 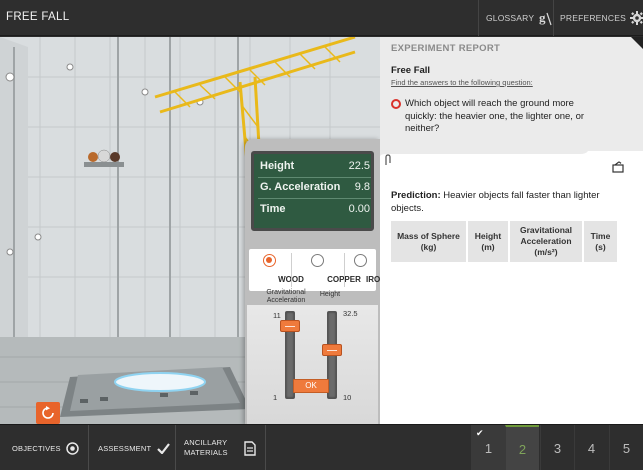 What do you see at coordinates (360, 260) in the screenshot?
I see `radio-iron` at bounding box center [360, 260].